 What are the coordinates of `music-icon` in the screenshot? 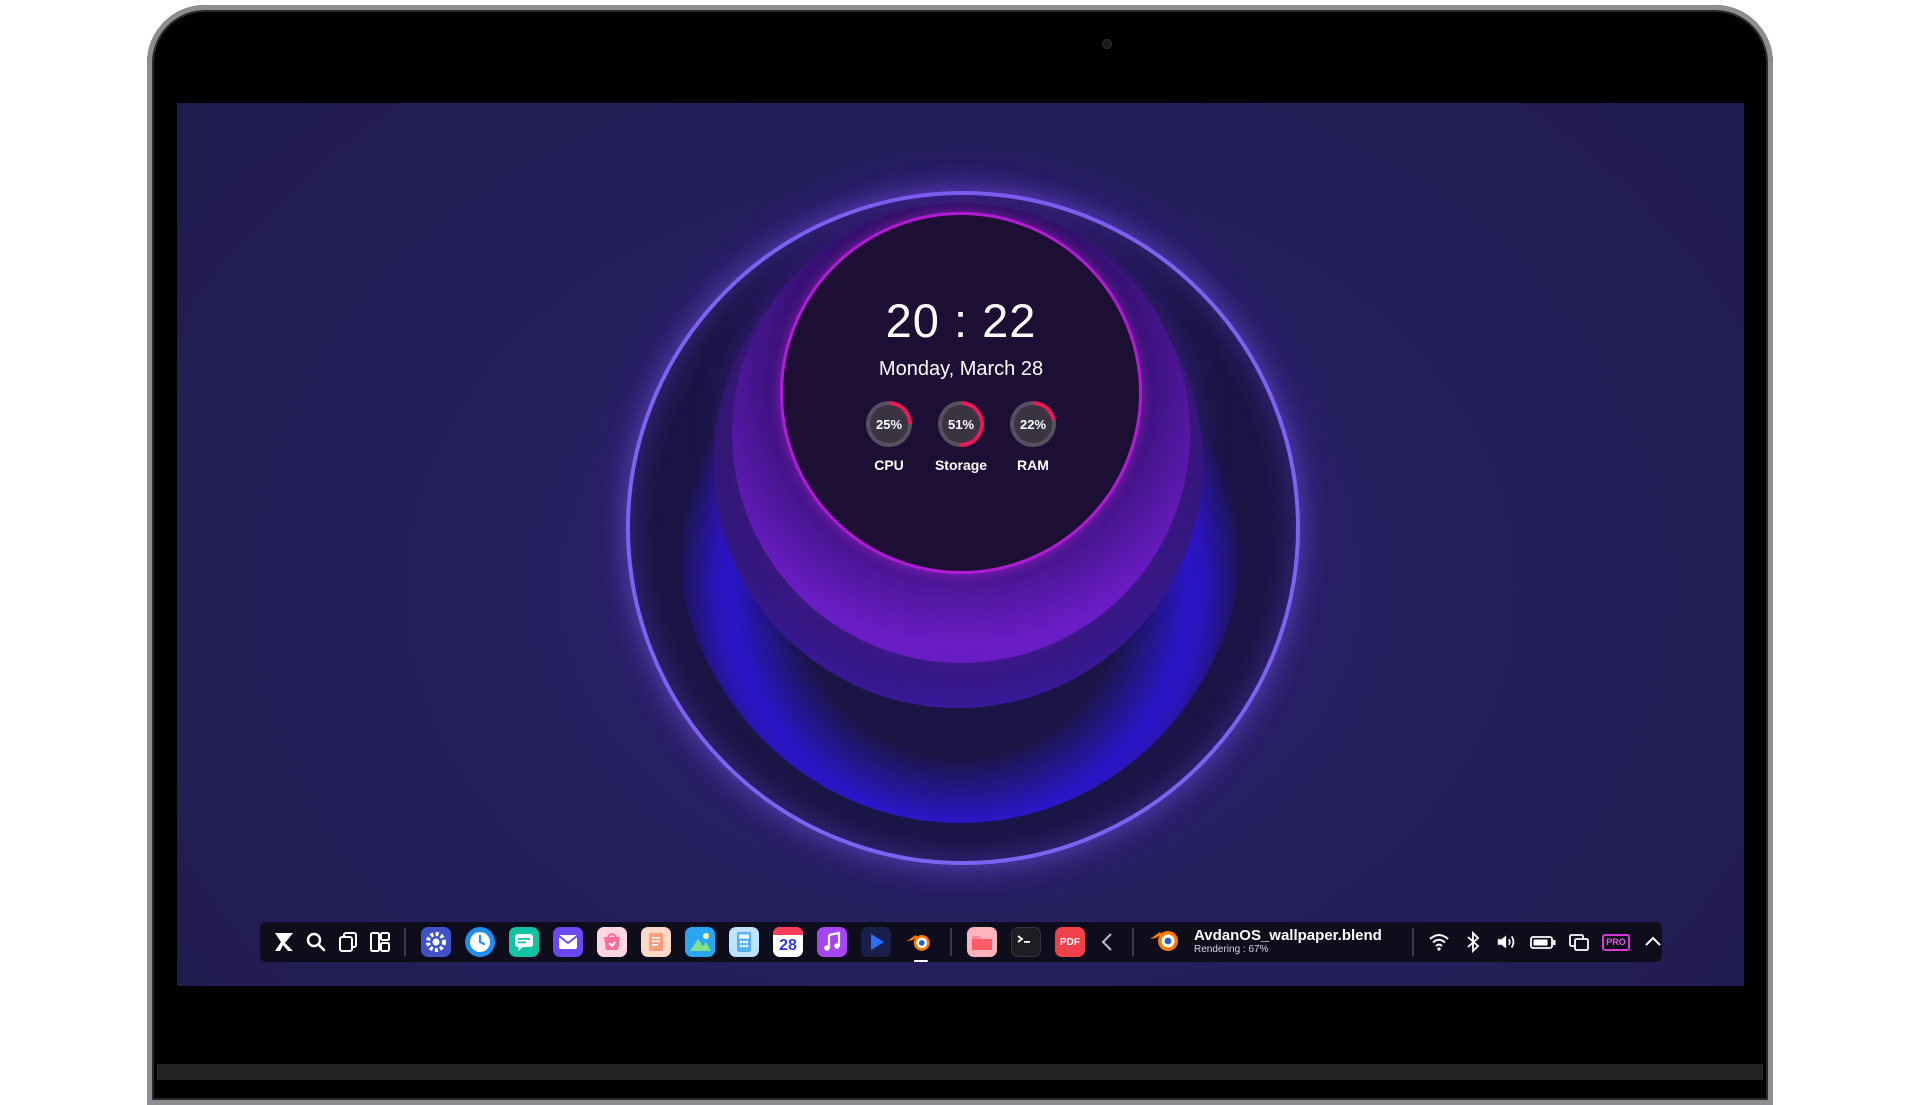 It's located at (832, 942).